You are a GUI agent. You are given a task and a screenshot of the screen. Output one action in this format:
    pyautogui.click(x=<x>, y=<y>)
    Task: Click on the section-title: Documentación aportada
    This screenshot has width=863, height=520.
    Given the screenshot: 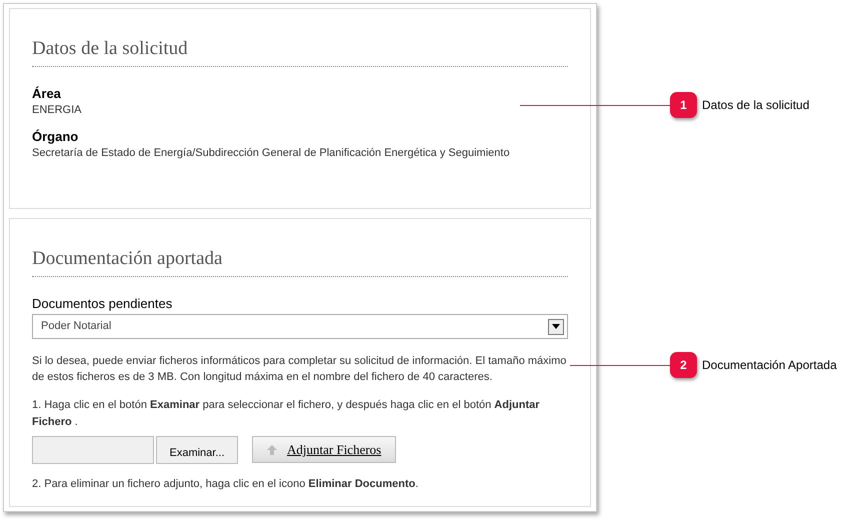 What is the action you would take?
    pyautogui.click(x=127, y=259)
    